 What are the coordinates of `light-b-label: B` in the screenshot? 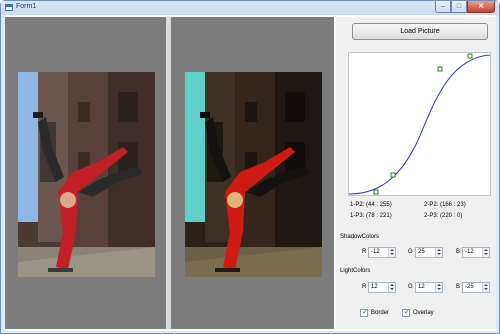 It's located at (458, 287).